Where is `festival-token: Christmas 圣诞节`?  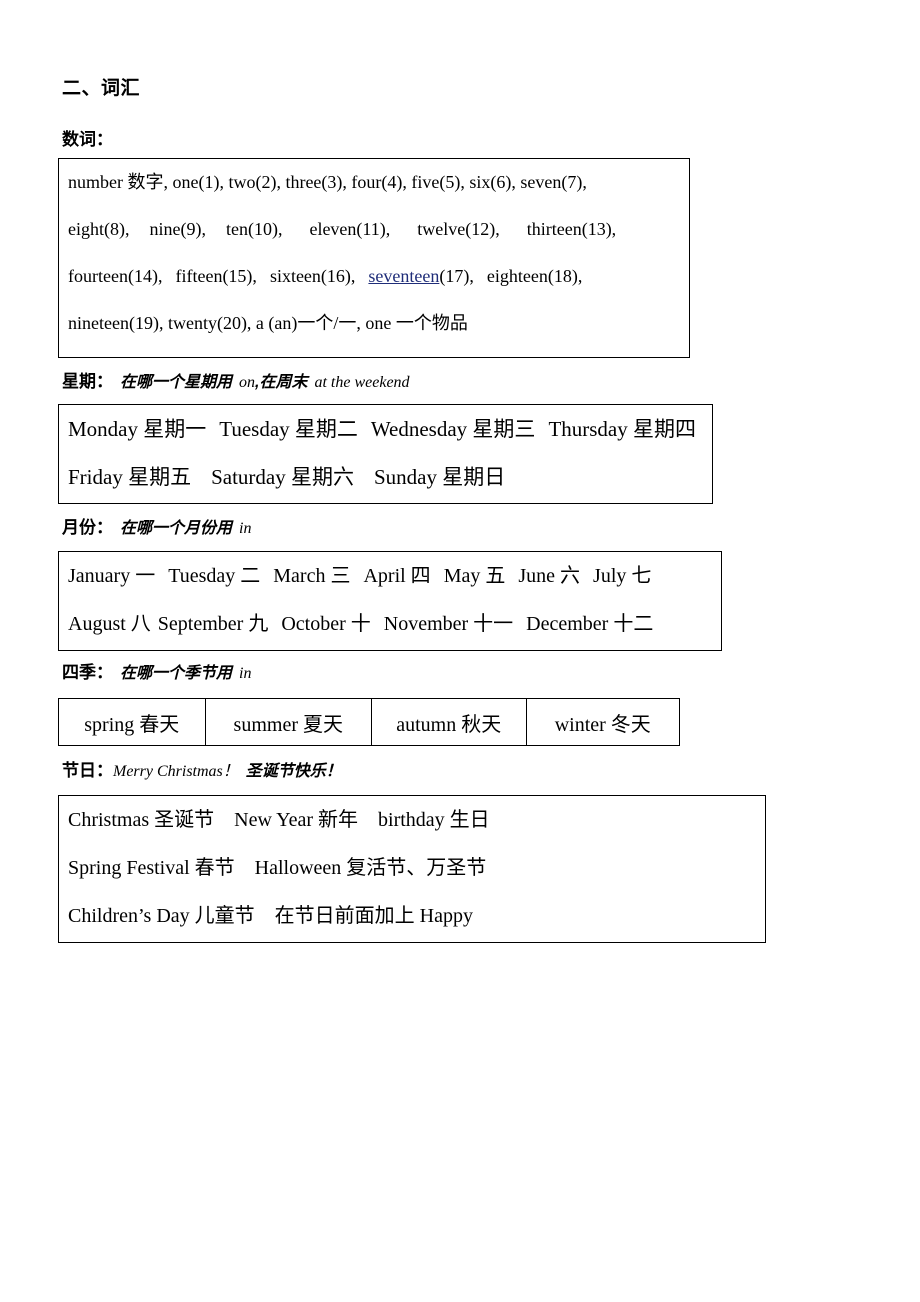
festival-token: Christmas 圣诞节 is located at coordinates (141, 820).